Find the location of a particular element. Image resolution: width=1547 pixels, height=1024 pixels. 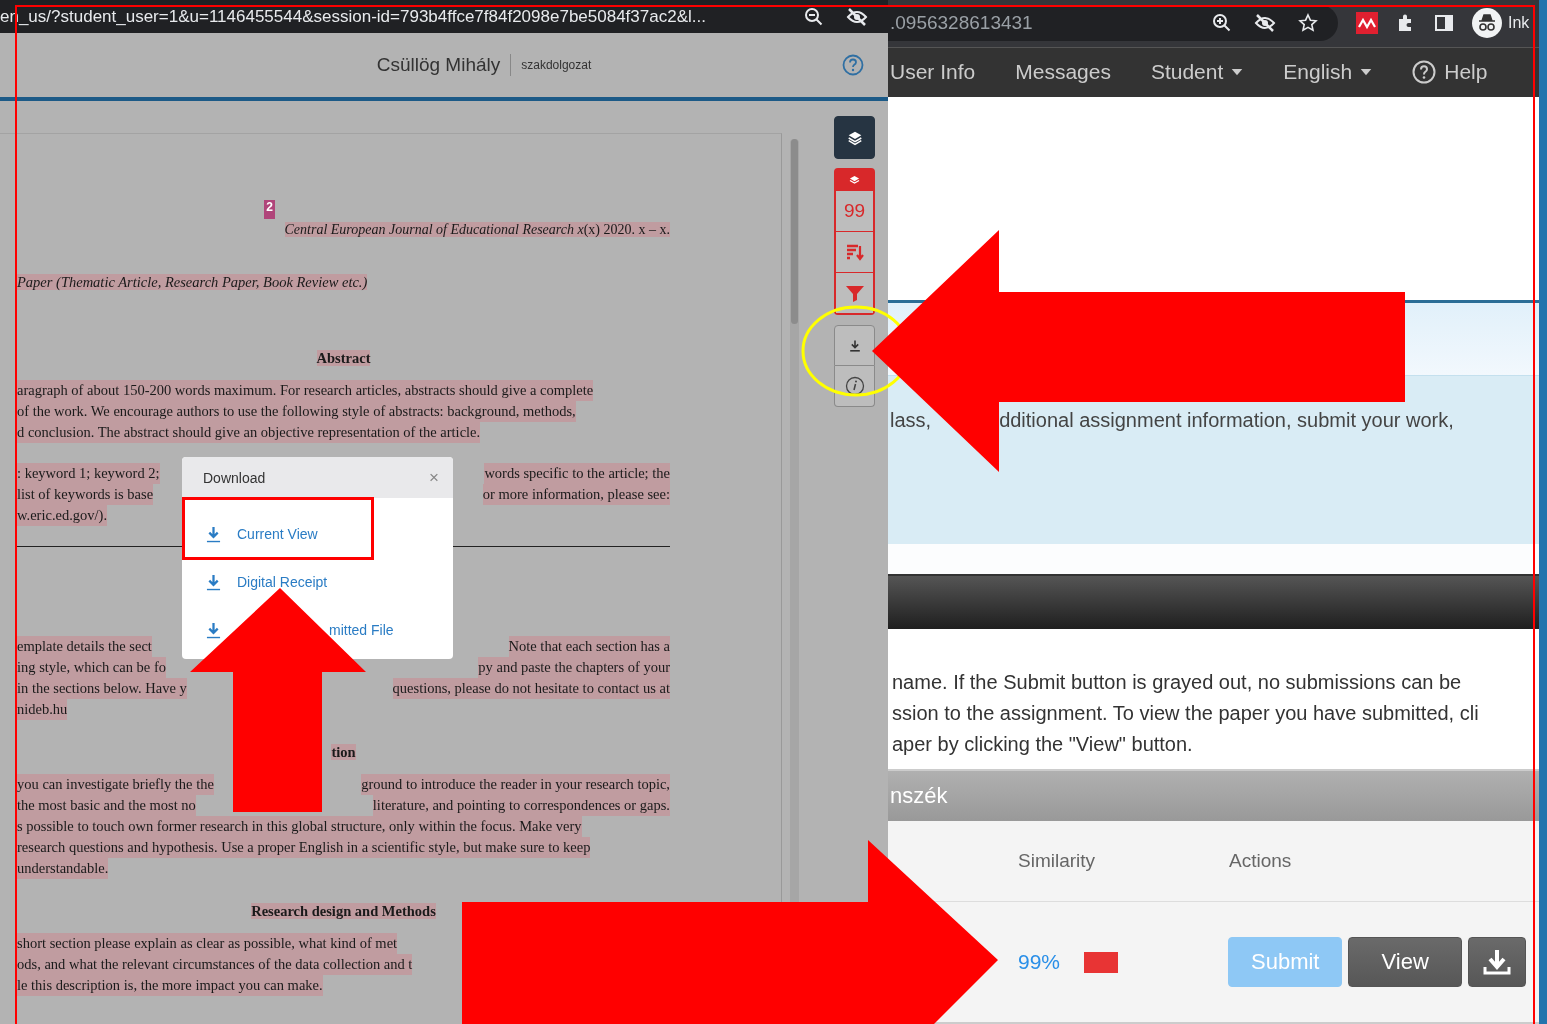

paragraph-text: short section please explain as clear as possible, what kind of met is located at coordinates (207, 943).